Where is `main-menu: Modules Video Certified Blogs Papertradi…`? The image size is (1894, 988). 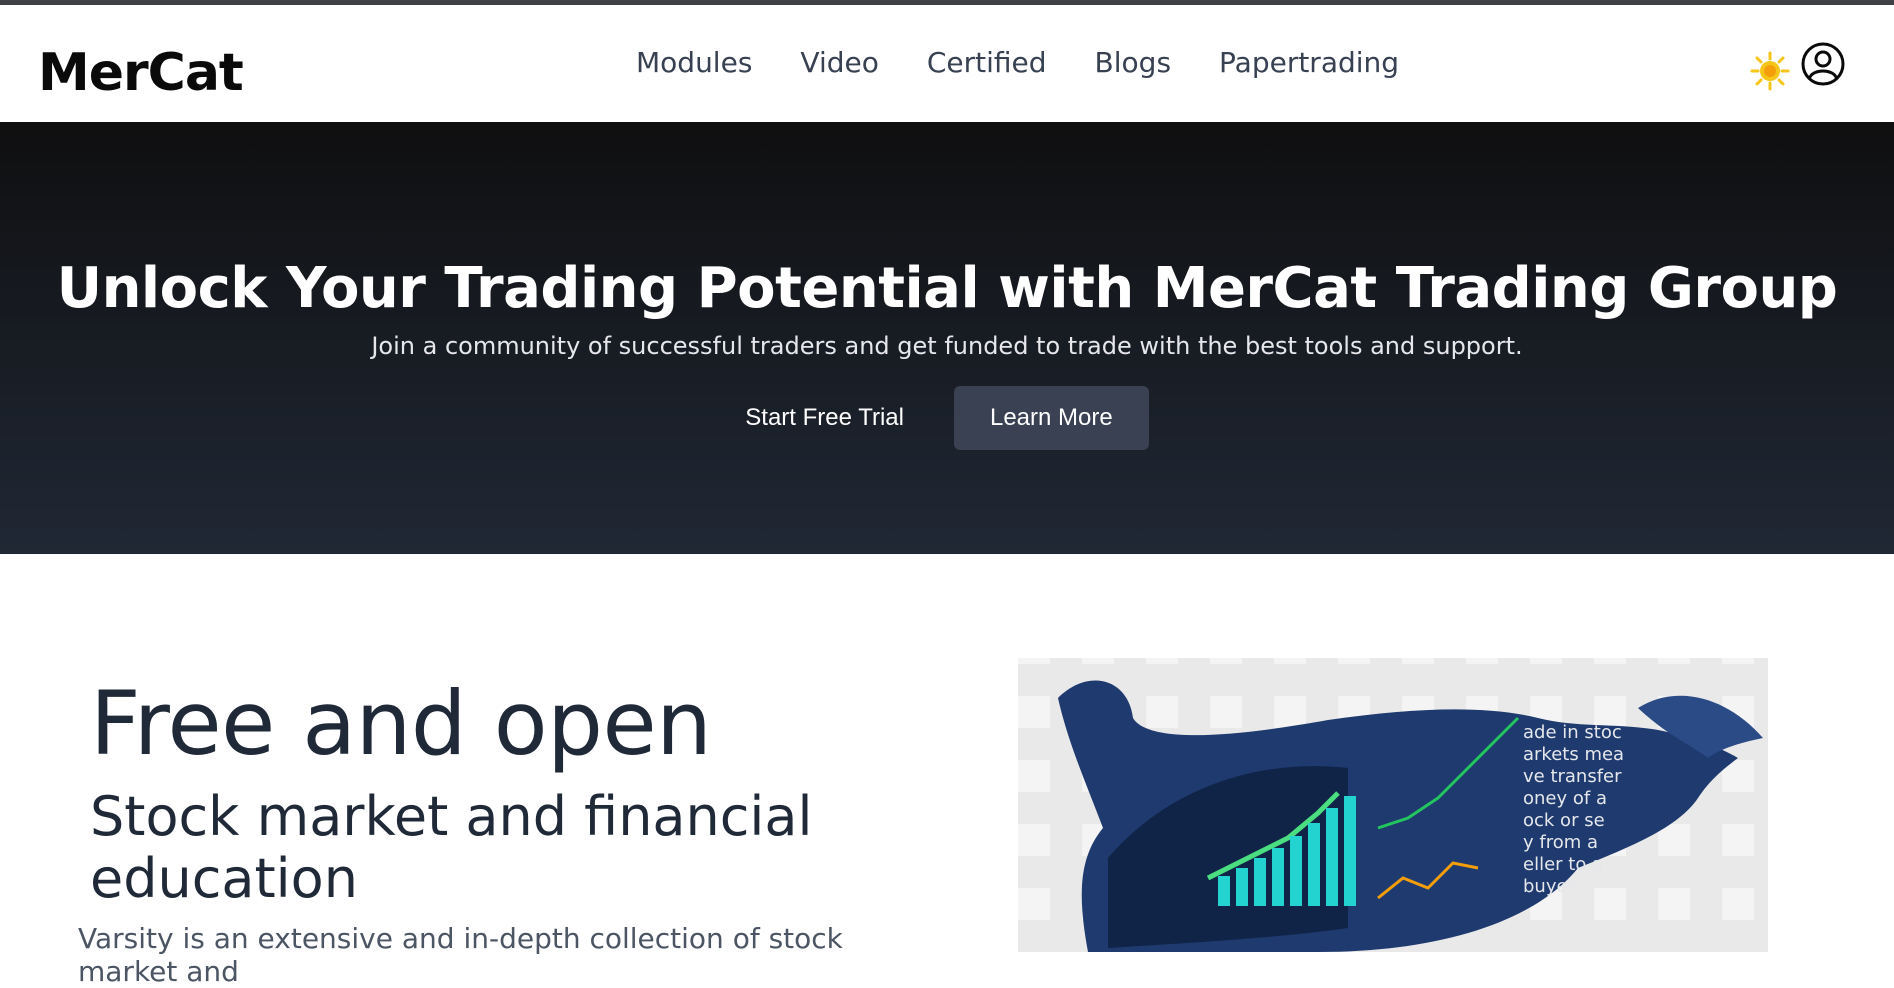
main-menu: Modules Video Certified Blogs Papertradi… is located at coordinates (1017, 62).